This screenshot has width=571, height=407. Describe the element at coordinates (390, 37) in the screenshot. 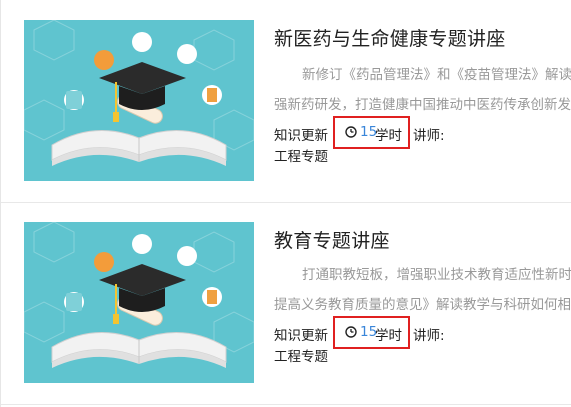

I see `course-title: 新医药与生命健康专题讲座` at that location.